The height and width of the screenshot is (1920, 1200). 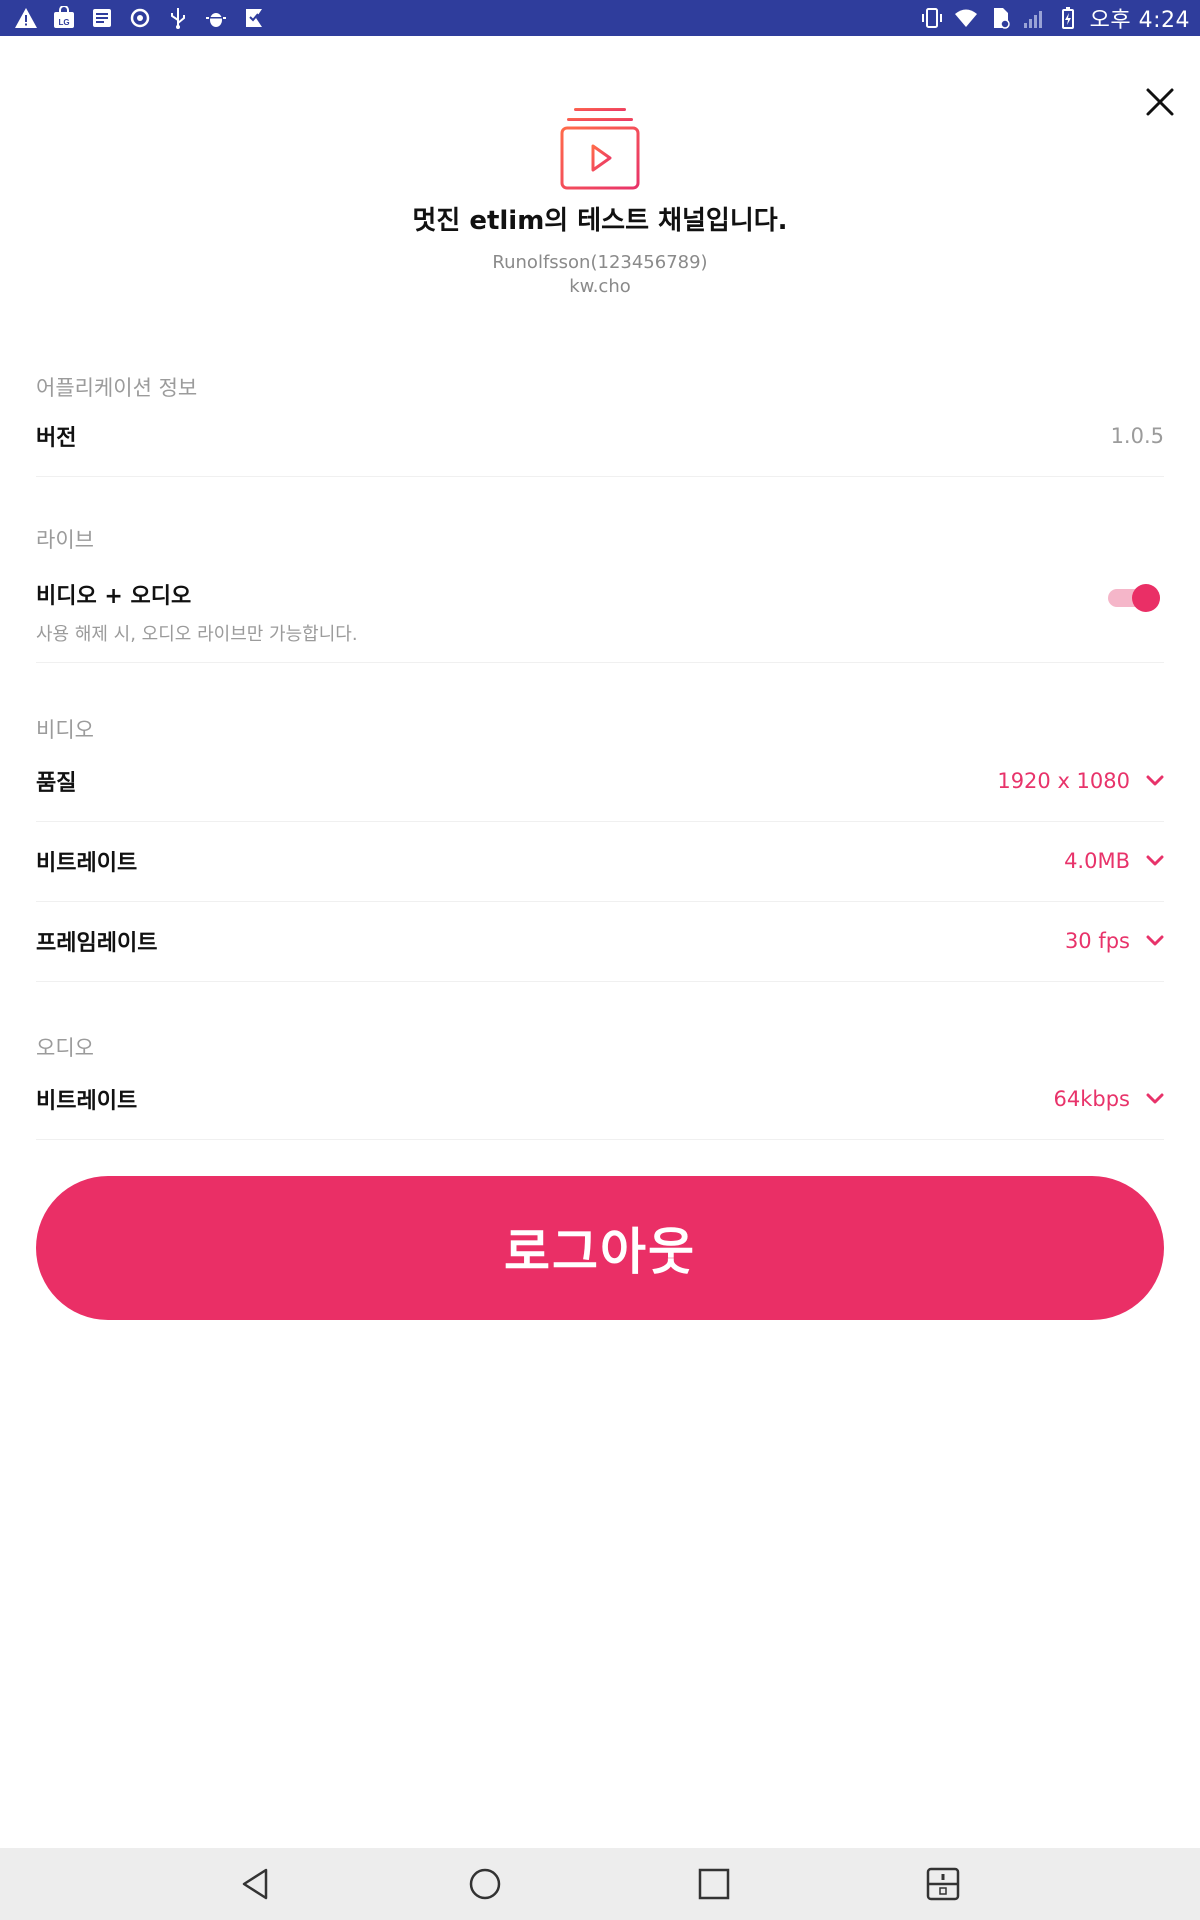 What do you see at coordinates (600, 1884) in the screenshot?
I see `navigation-bar` at bounding box center [600, 1884].